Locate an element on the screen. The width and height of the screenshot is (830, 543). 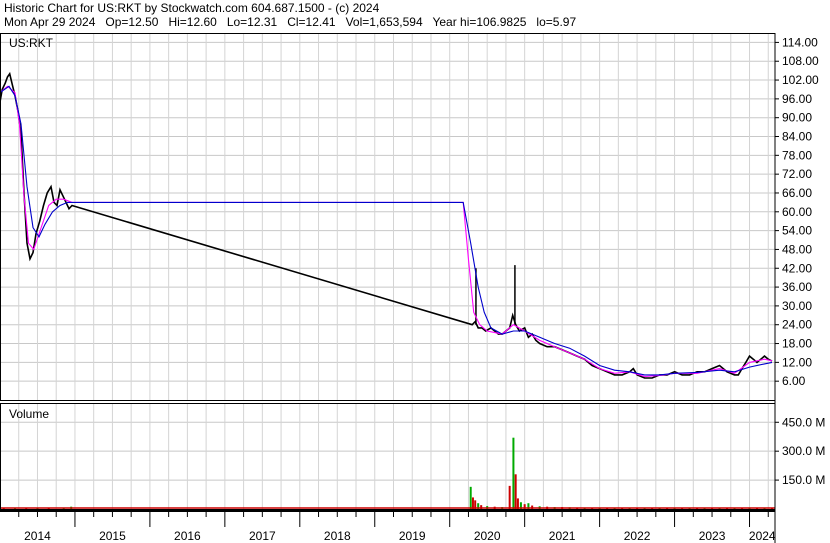
price-tick-label: 54.00 is located at coordinates (797, 231).